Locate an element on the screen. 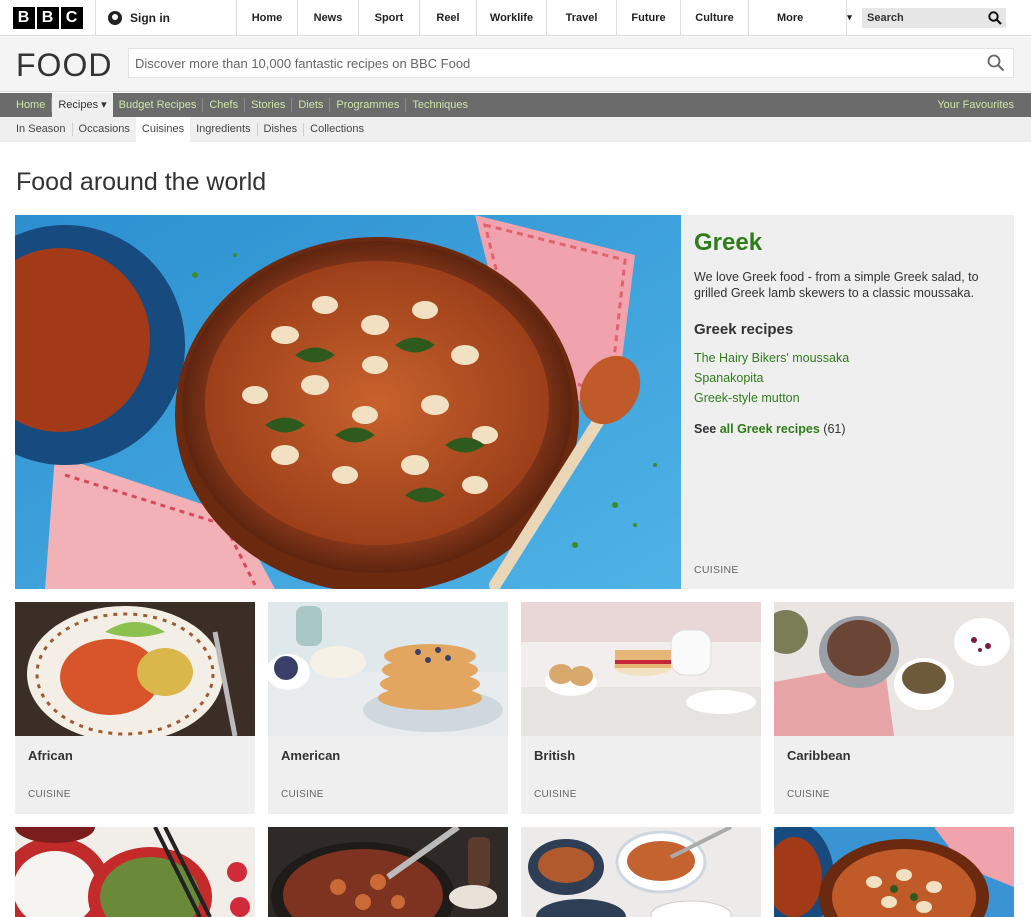  featured-cuisine-name: Greek is located at coordinates (728, 243).